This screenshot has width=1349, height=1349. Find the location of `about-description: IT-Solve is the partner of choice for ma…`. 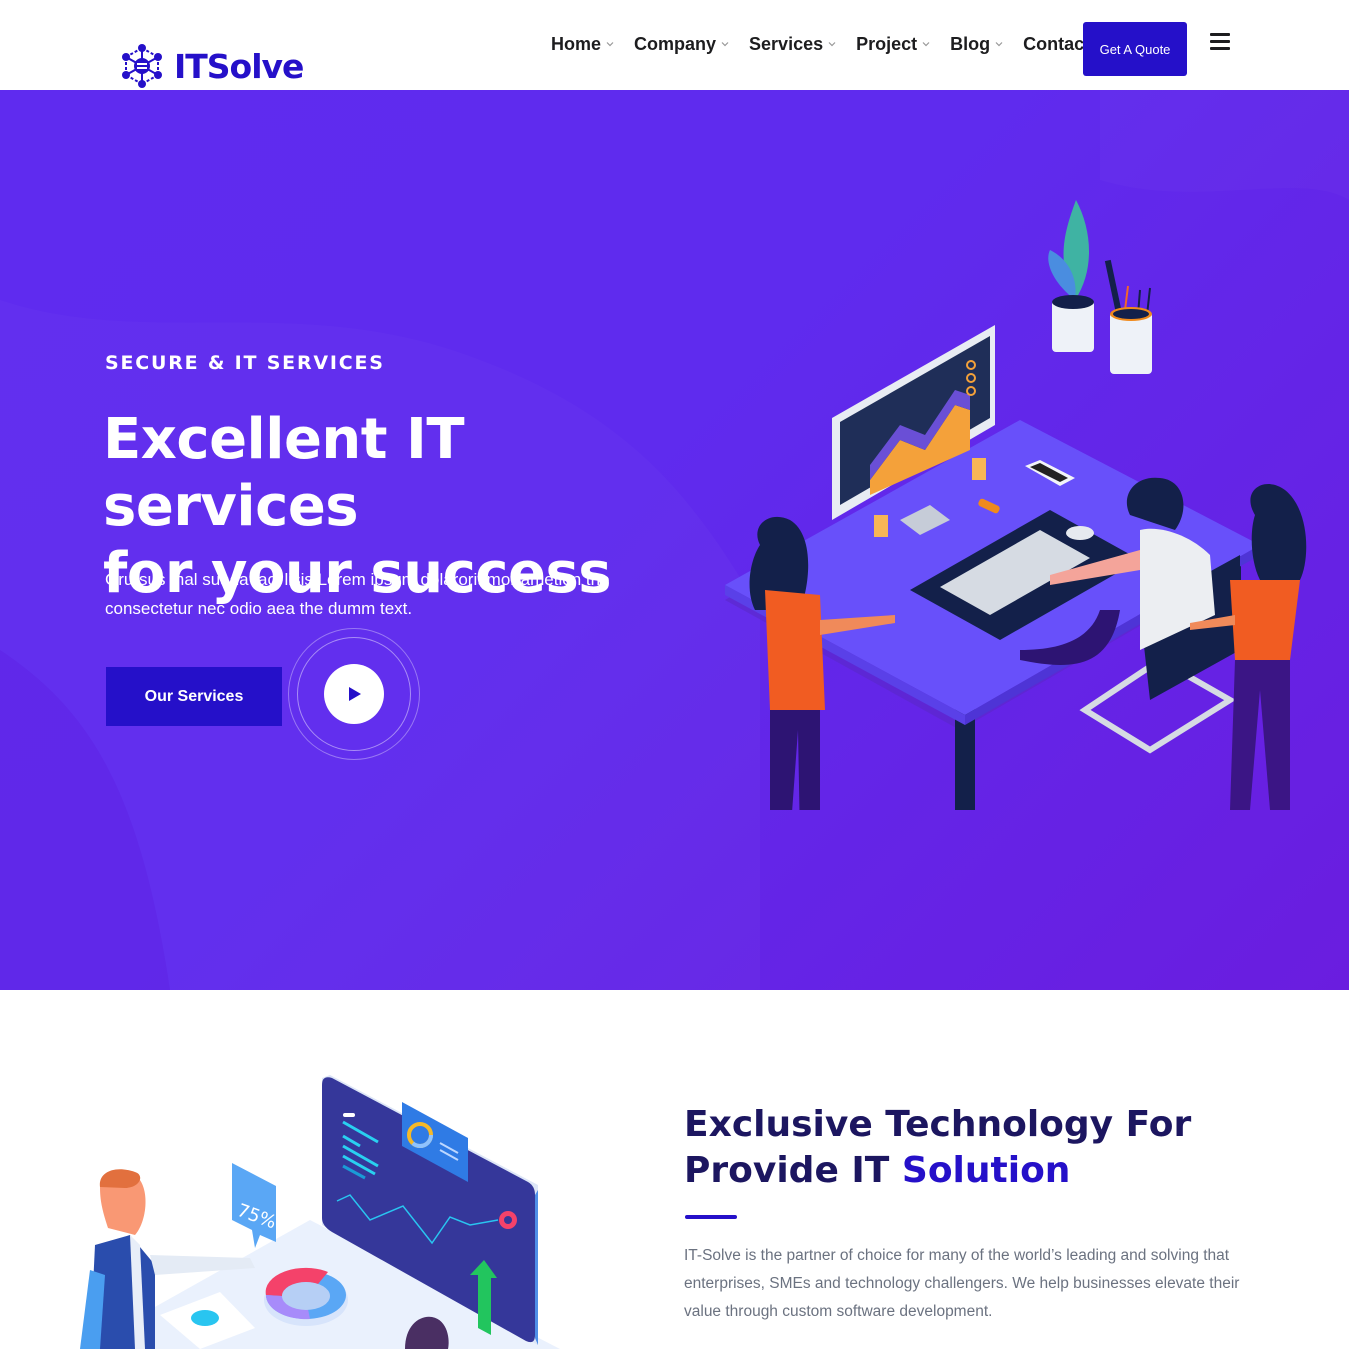

about-description: IT-Solve is the partner of choice for ma… is located at coordinates (962, 1283).